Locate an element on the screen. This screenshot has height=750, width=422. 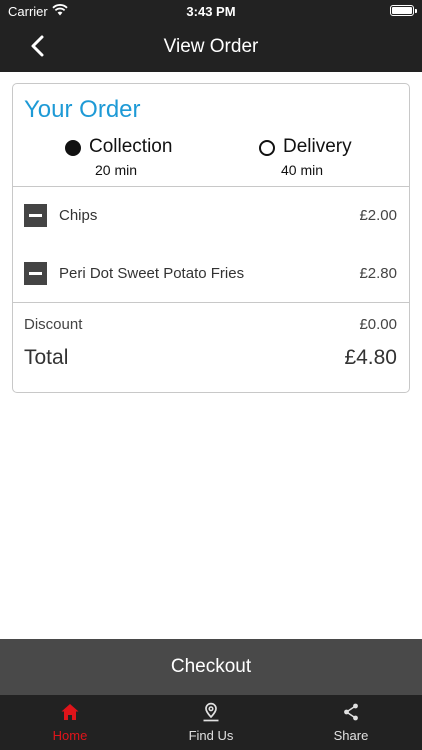
discount-label: Discount is located at coordinates (53, 324).